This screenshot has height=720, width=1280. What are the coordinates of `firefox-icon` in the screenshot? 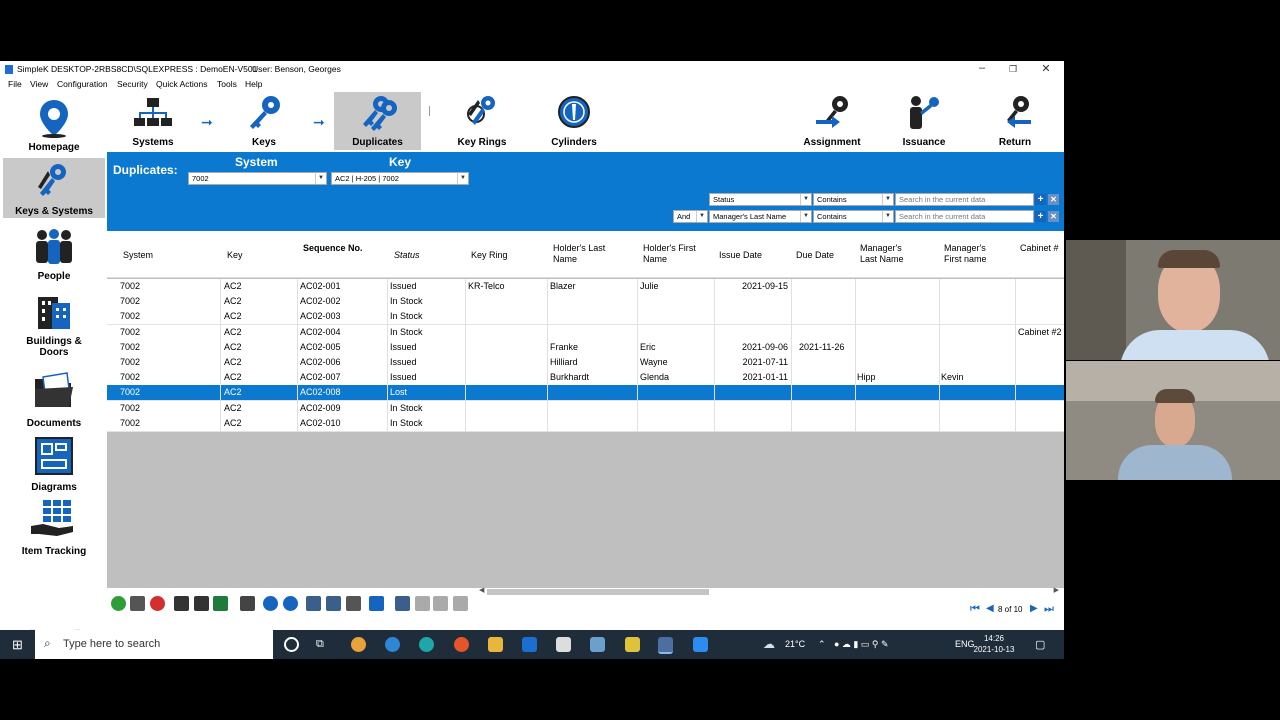 It's located at (461, 644).